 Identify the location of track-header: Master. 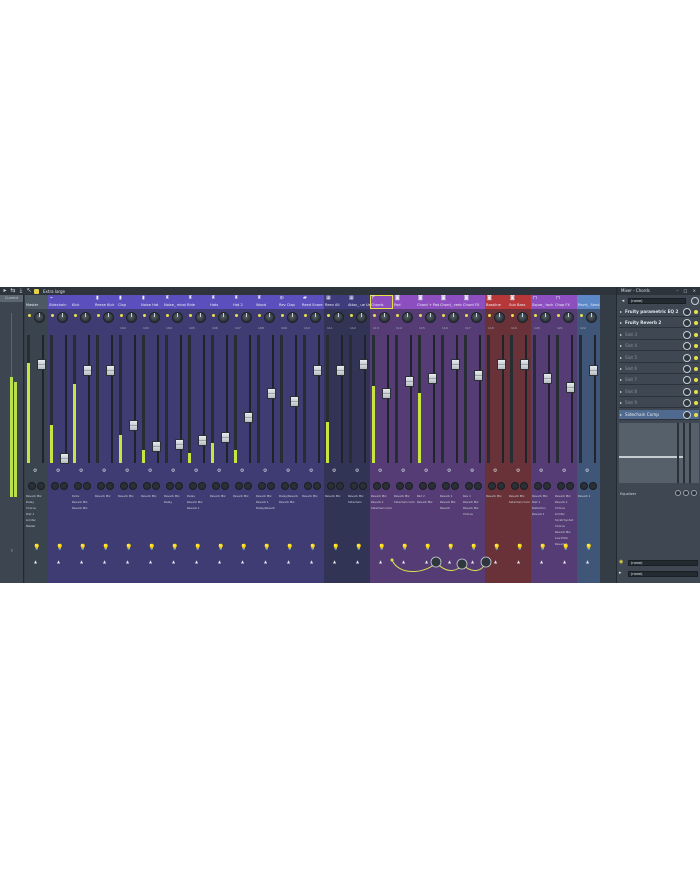
(36, 302).